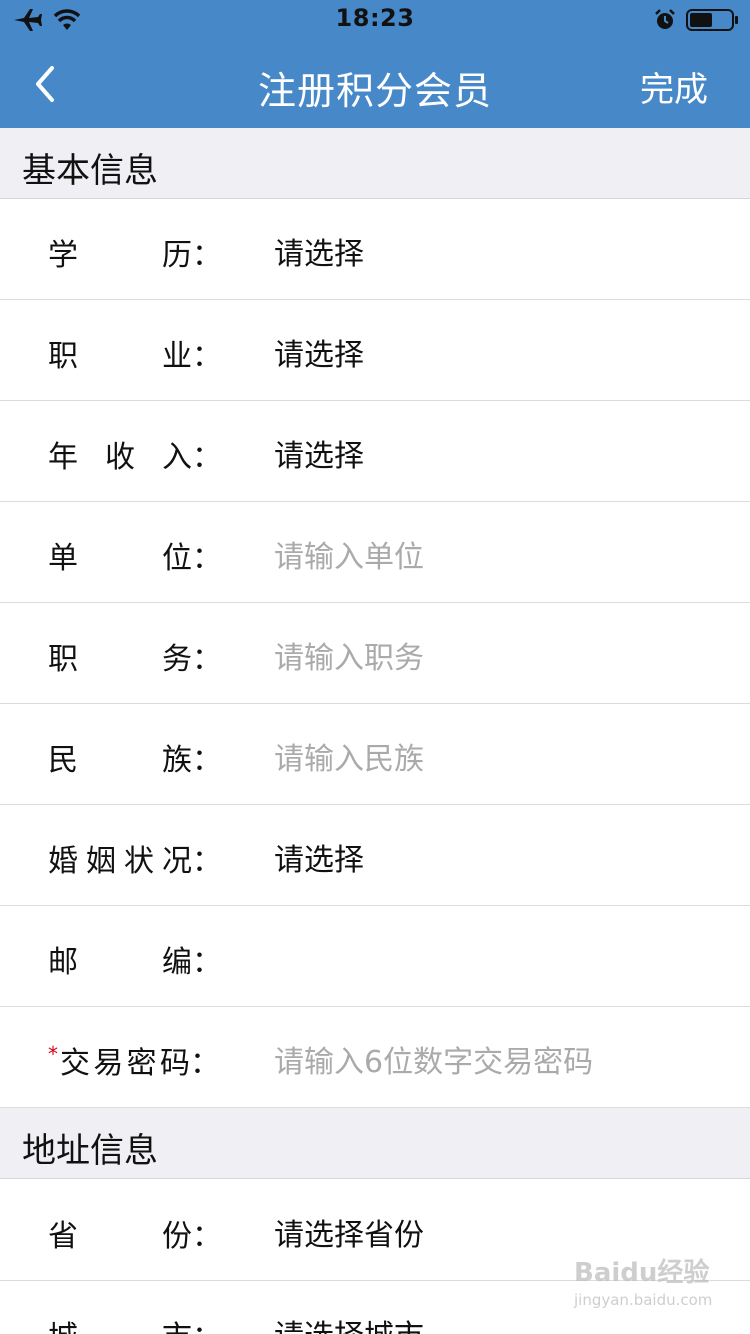 Image resolution: width=750 pixels, height=1334 pixels. What do you see at coordinates (502, 453) in the screenshot?
I see `annual-income-select: 请选择` at bounding box center [502, 453].